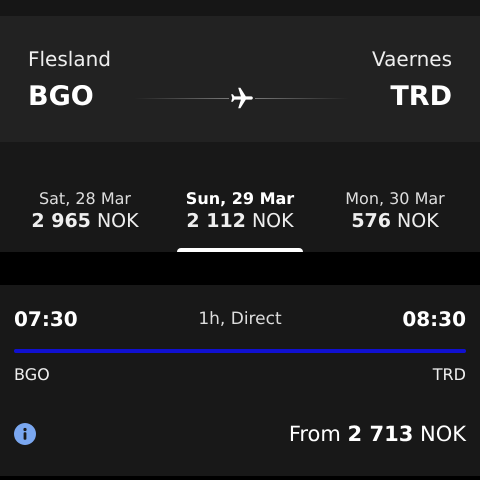 The image size is (480, 480). Describe the element at coordinates (241, 98) in the screenshot. I see `airplane-icon` at that location.